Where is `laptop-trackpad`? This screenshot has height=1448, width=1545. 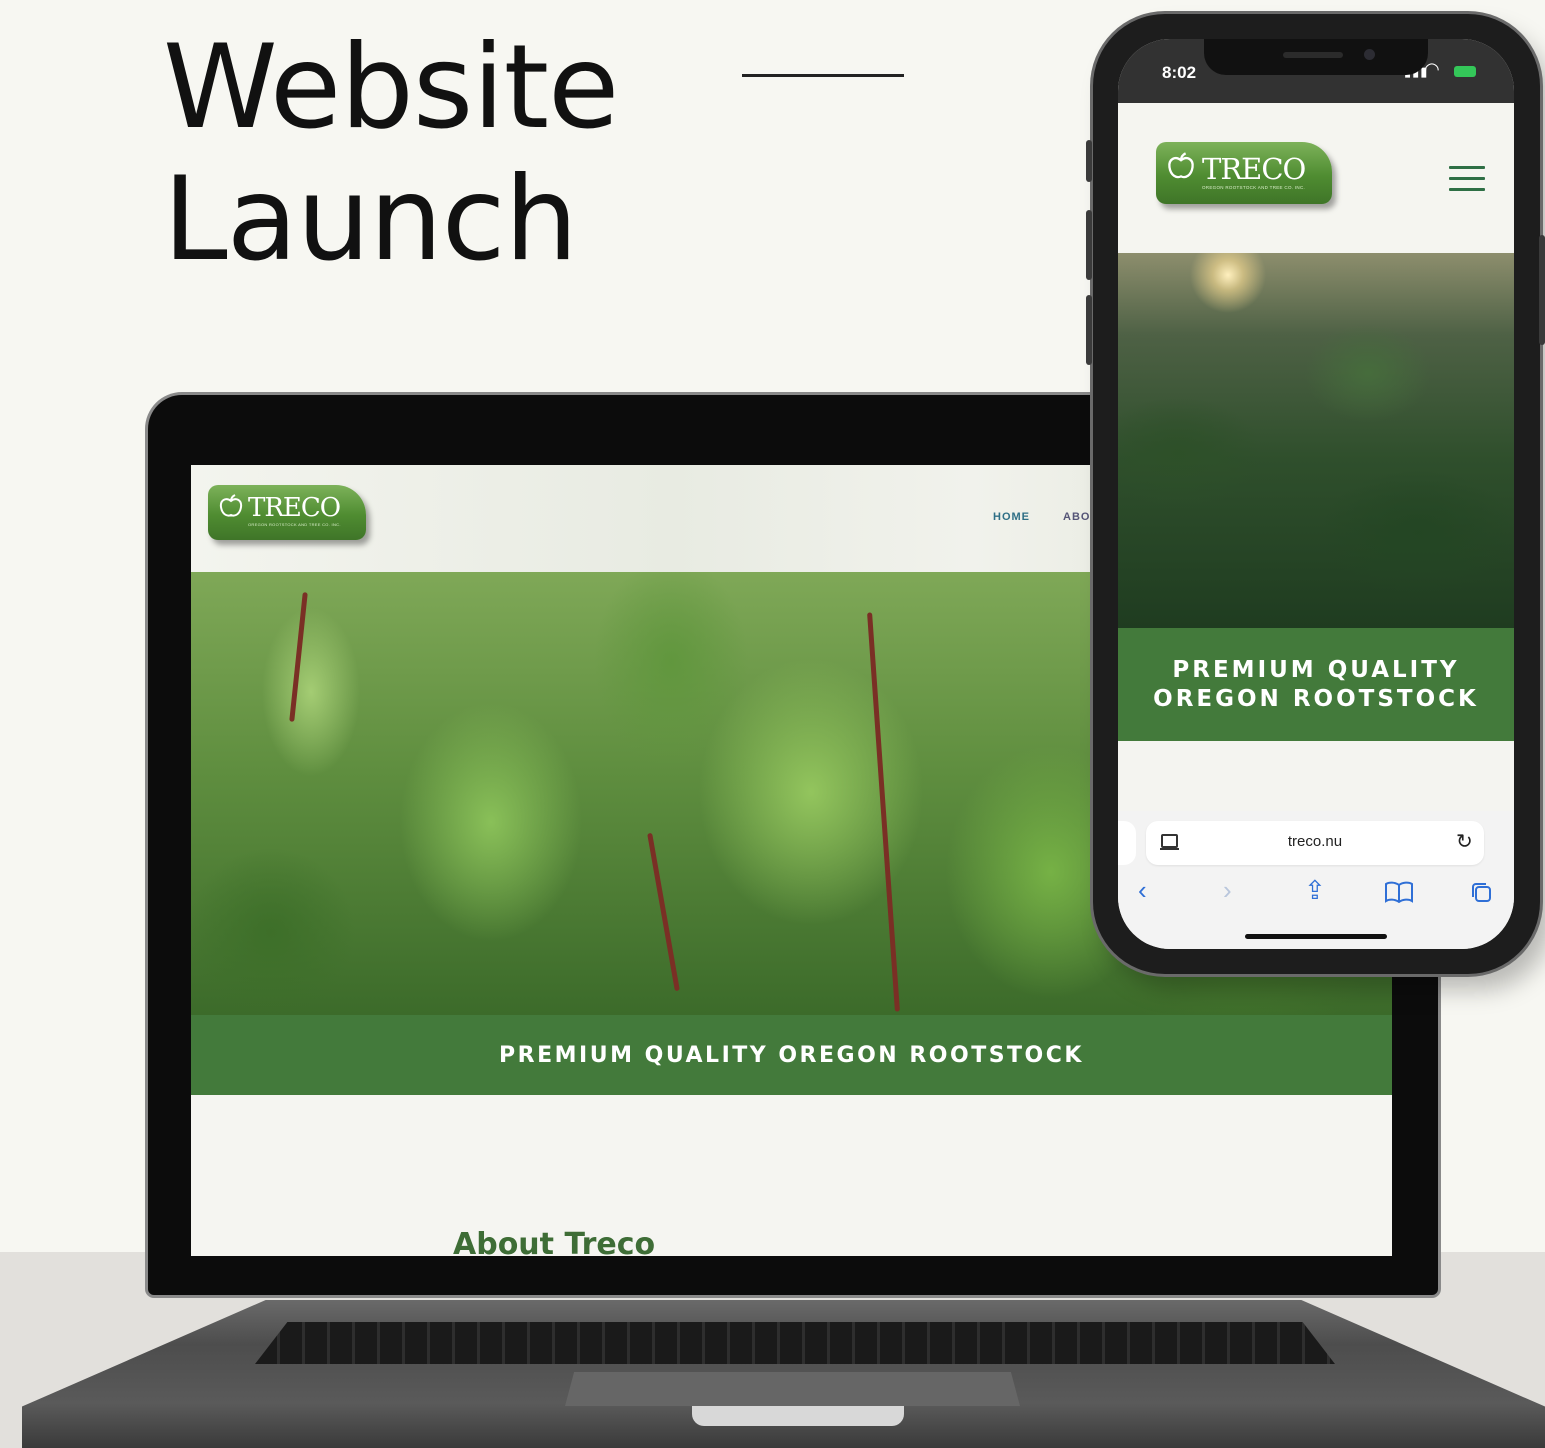 laptop-trackpad is located at coordinates (792, 1389).